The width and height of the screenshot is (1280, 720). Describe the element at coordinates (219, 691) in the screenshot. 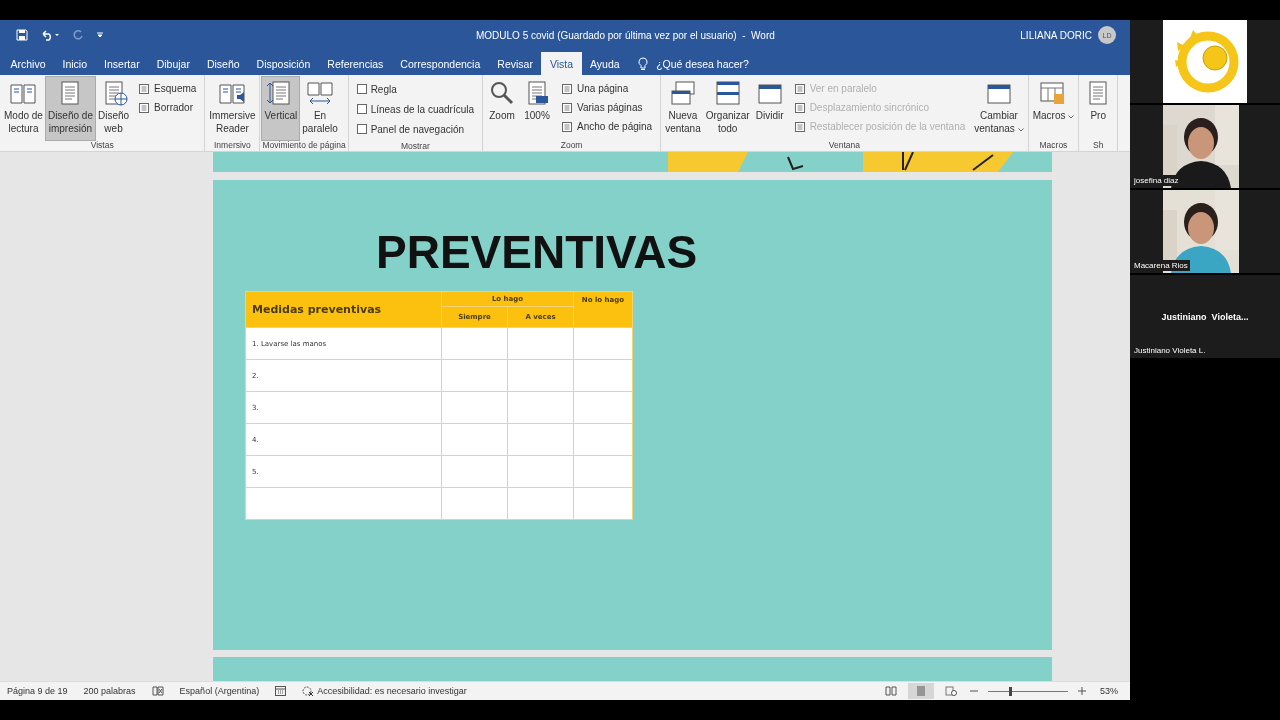

I see `status-text: Español (Argentina)` at that location.